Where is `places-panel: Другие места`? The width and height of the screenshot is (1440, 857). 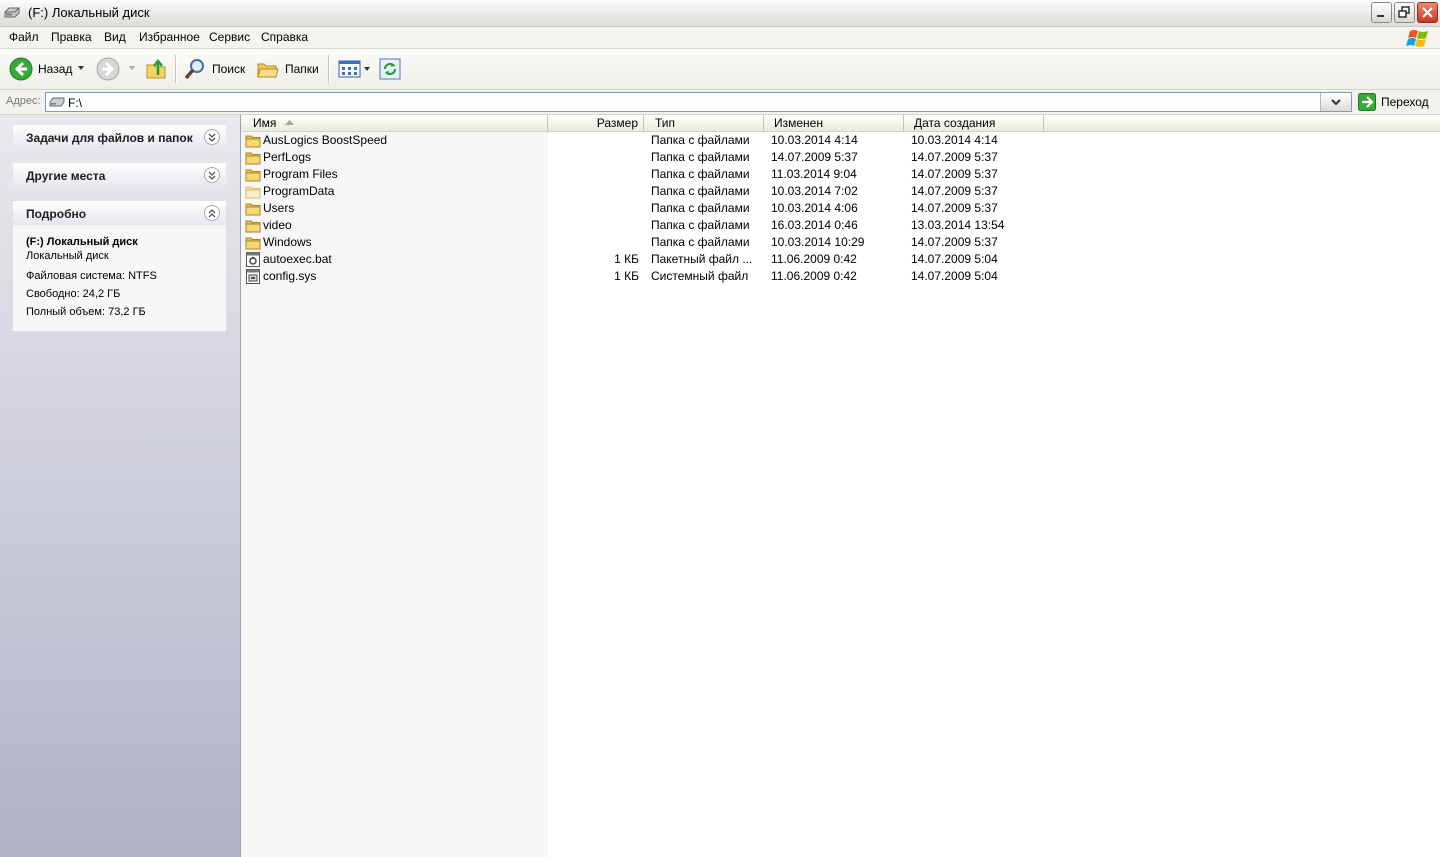 places-panel: Другие места is located at coordinates (119, 175).